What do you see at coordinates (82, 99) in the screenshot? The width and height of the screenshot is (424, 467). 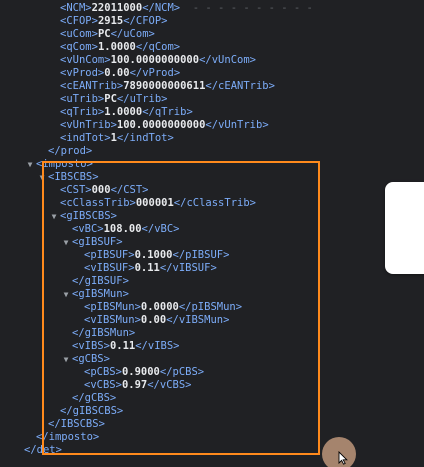 I see `xml-open-tag: <uTrib>` at bounding box center [82, 99].